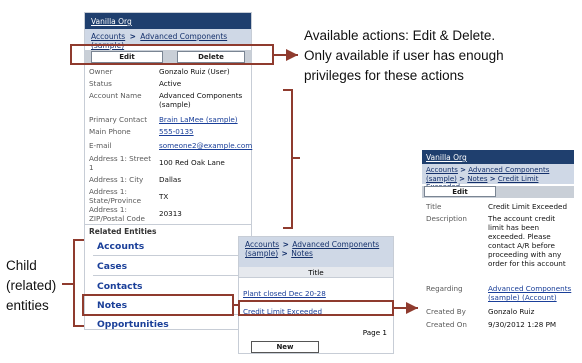 The width and height of the screenshot is (582, 363). I want to click on child-entities-annotation: Child (related) entities, so click(31, 286).